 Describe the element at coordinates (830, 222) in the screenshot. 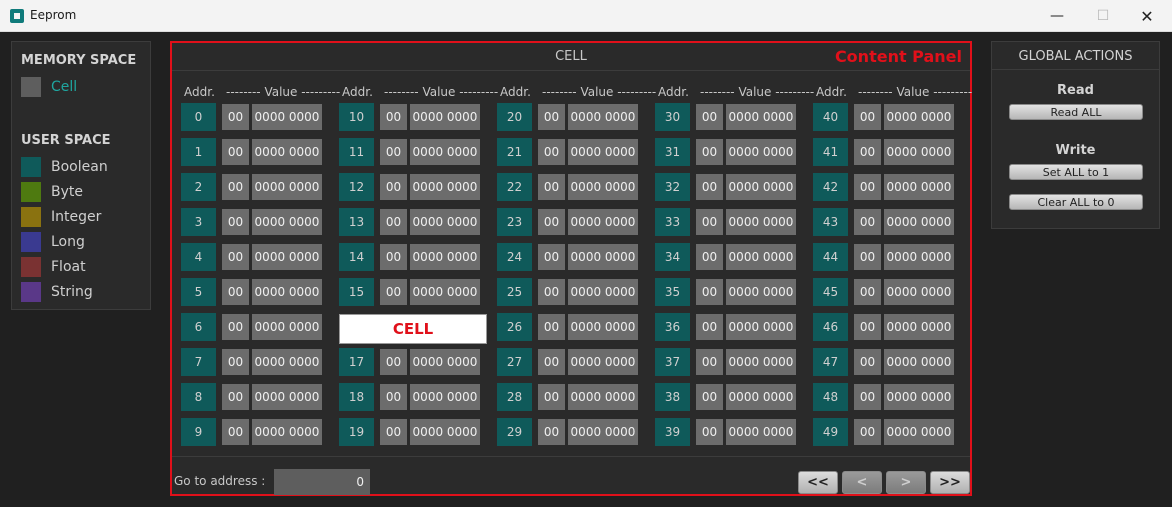

I see `cell-address: 43` at that location.